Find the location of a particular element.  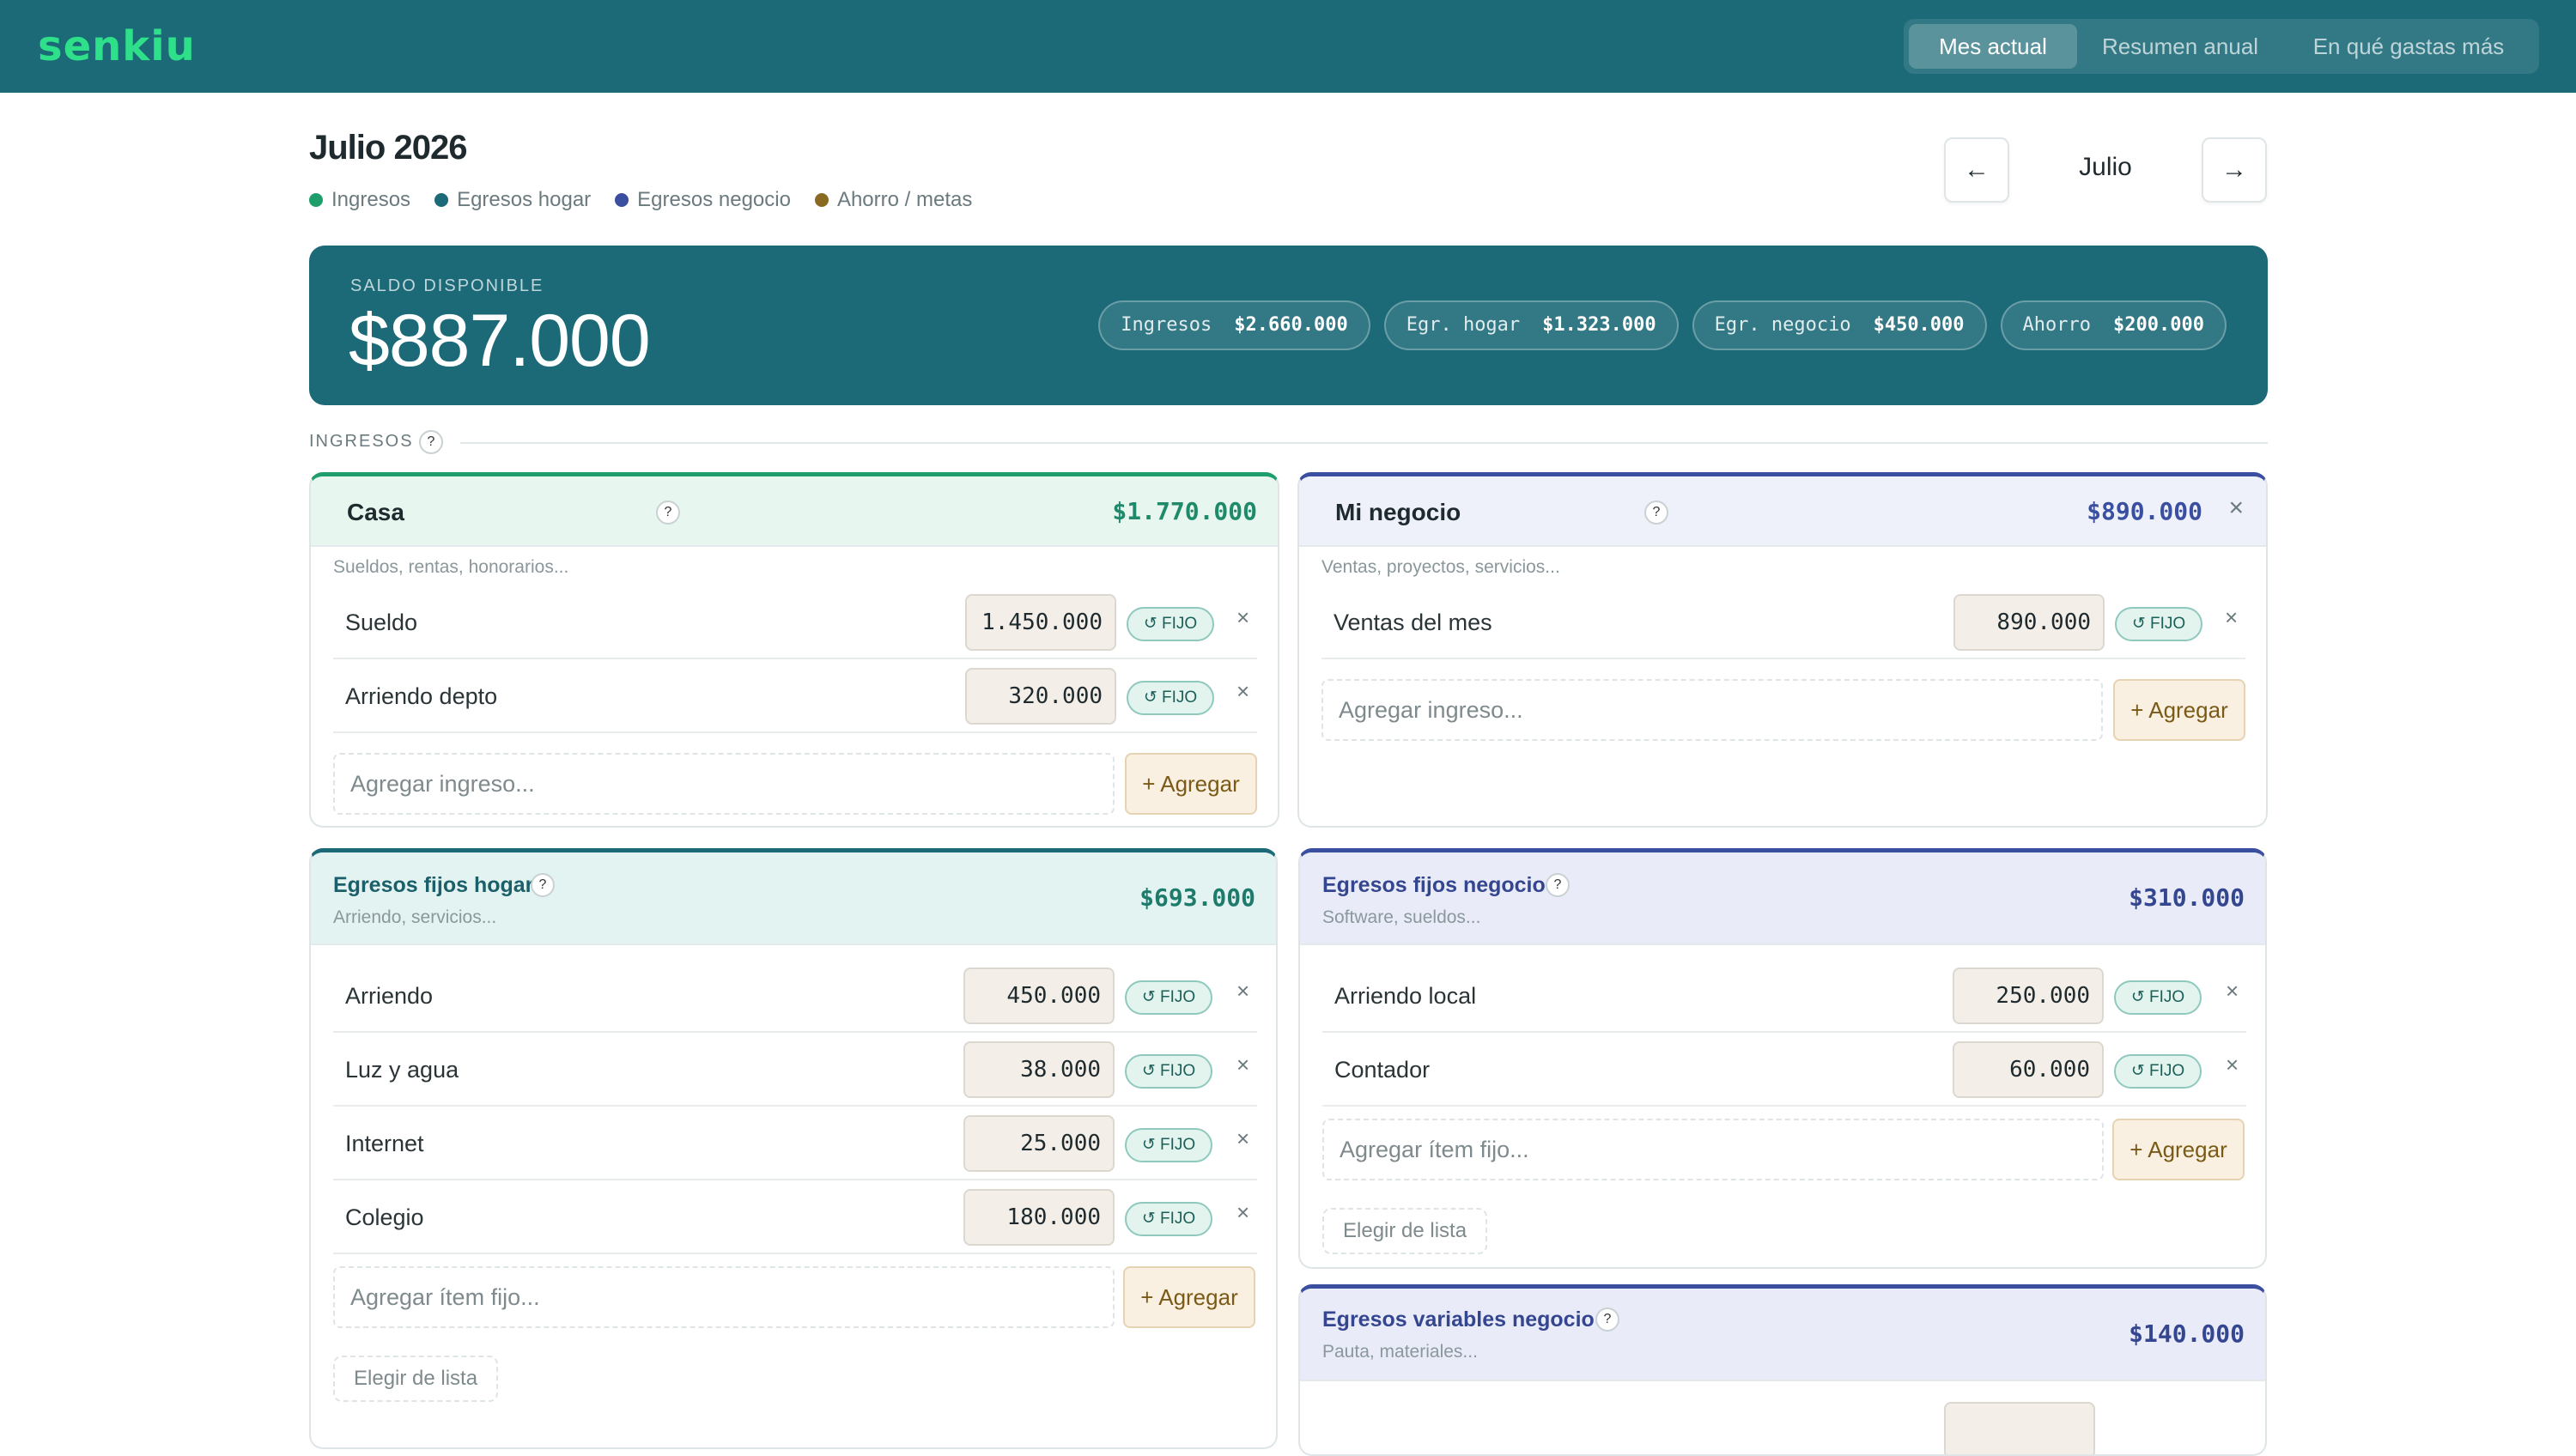

summary-pill-ingresos: Ingresos $2.660.000 is located at coordinates (1234, 325).